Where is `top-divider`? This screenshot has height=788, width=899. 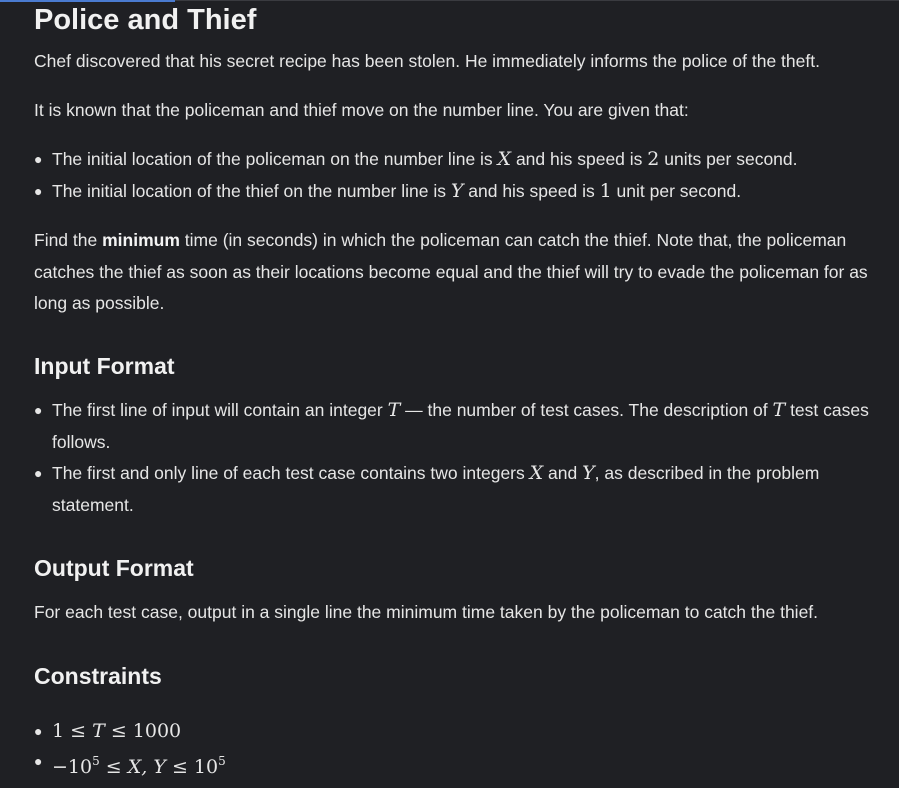
top-divider is located at coordinates (537, 0).